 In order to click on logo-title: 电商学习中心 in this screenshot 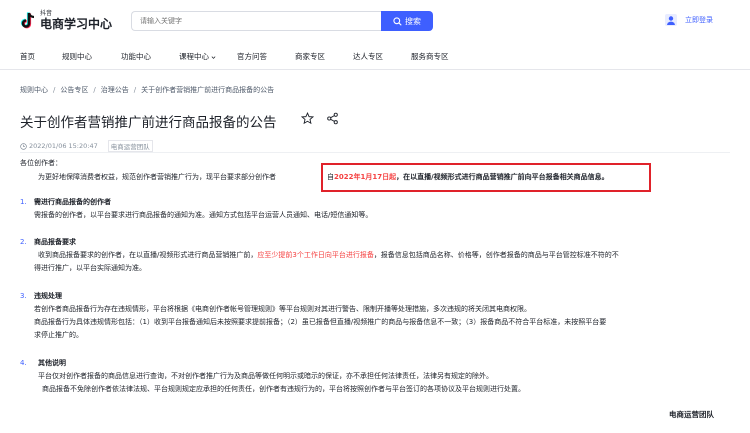, I will do `click(76, 24)`.